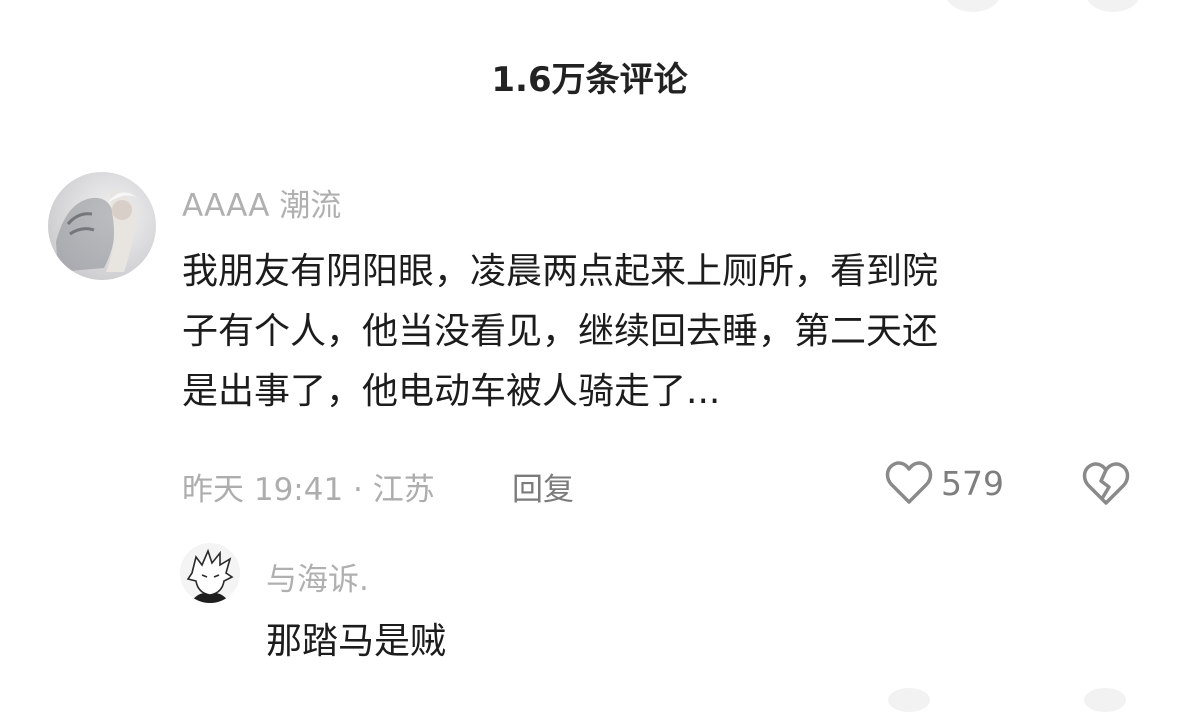 Image resolution: width=1179 pixels, height=712 pixels. I want to click on broken-heart-icon, so click(1106, 484).